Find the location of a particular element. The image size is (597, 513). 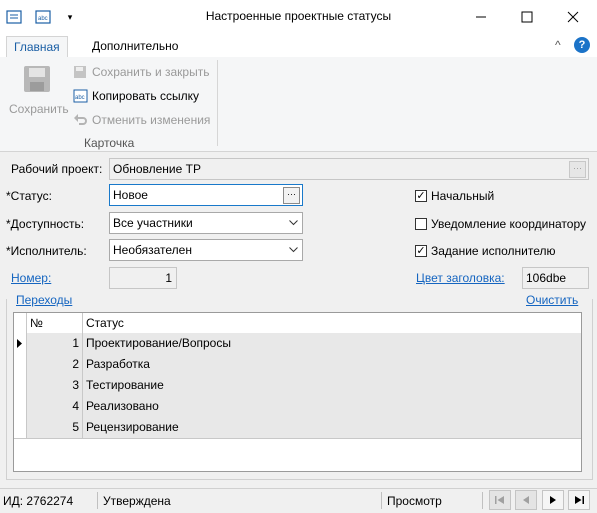

last-record-button is located at coordinates (579, 500).